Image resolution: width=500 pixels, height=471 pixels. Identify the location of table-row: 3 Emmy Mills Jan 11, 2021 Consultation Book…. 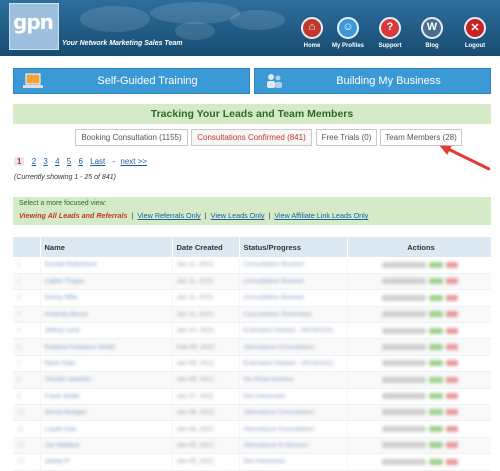
(252, 298).